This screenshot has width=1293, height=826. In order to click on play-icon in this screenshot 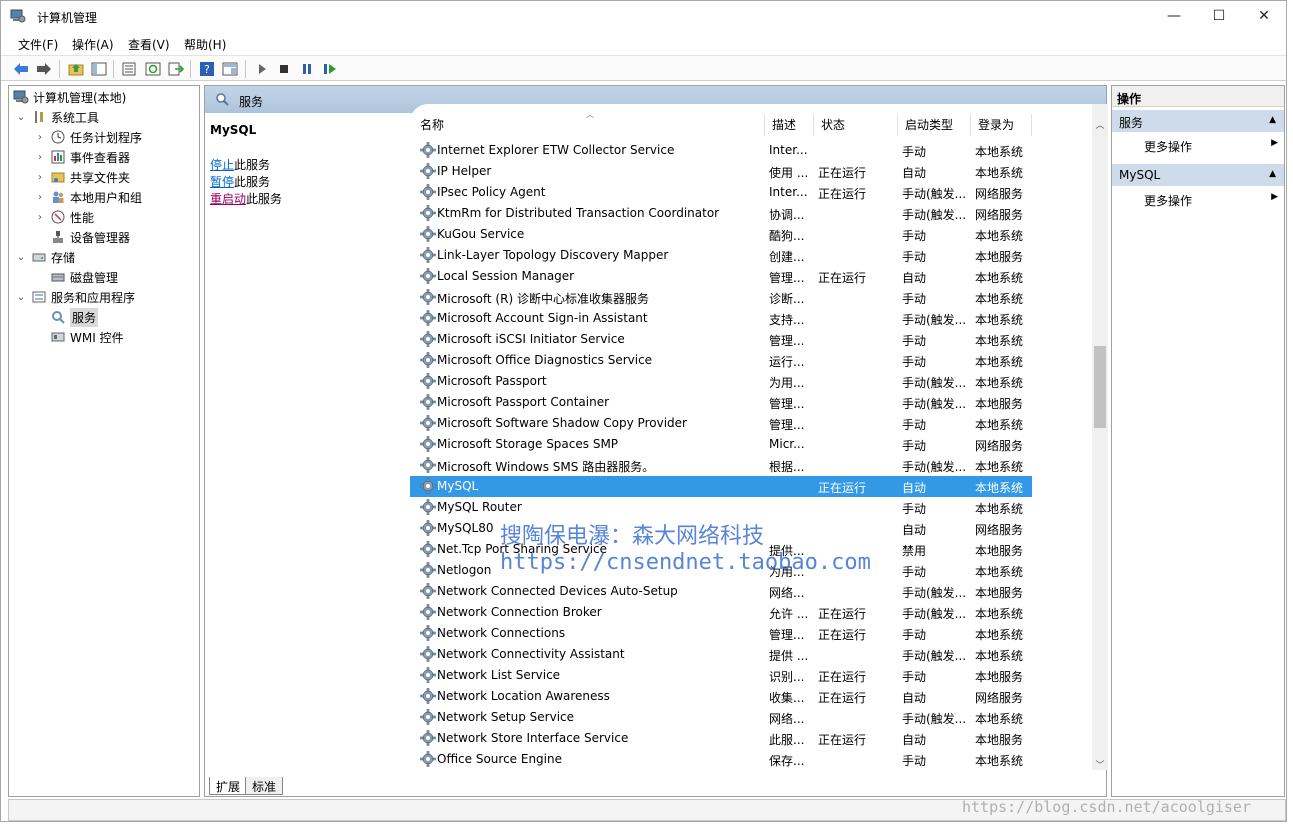, I will do `click(261, 68)`.